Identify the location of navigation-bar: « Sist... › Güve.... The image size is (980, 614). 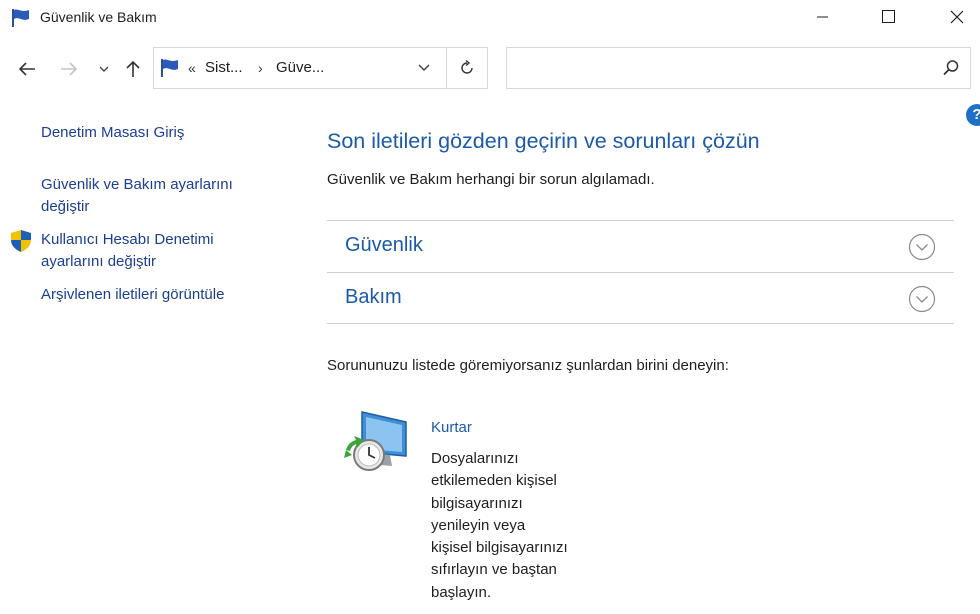
(490, 69).